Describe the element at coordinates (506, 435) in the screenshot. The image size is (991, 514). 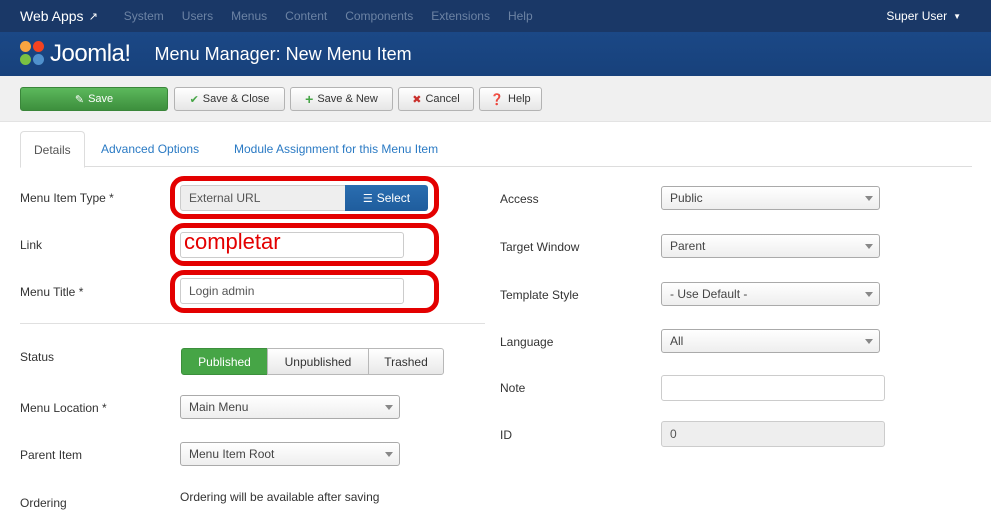
I see `id-label: ID` at that location.